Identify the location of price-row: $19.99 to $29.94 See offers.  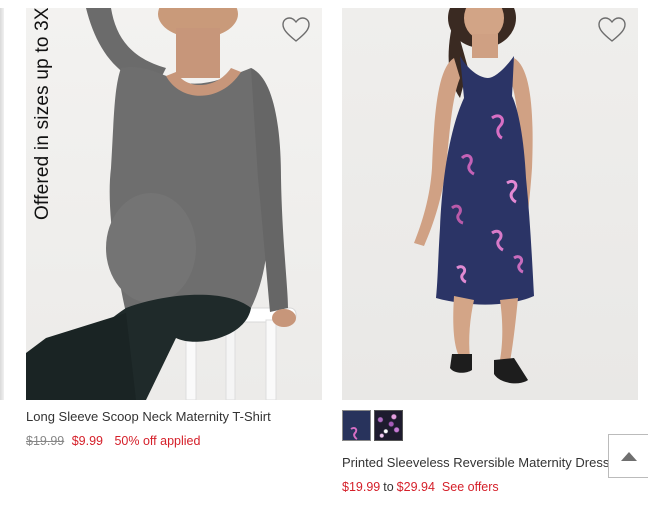
(490, 487).